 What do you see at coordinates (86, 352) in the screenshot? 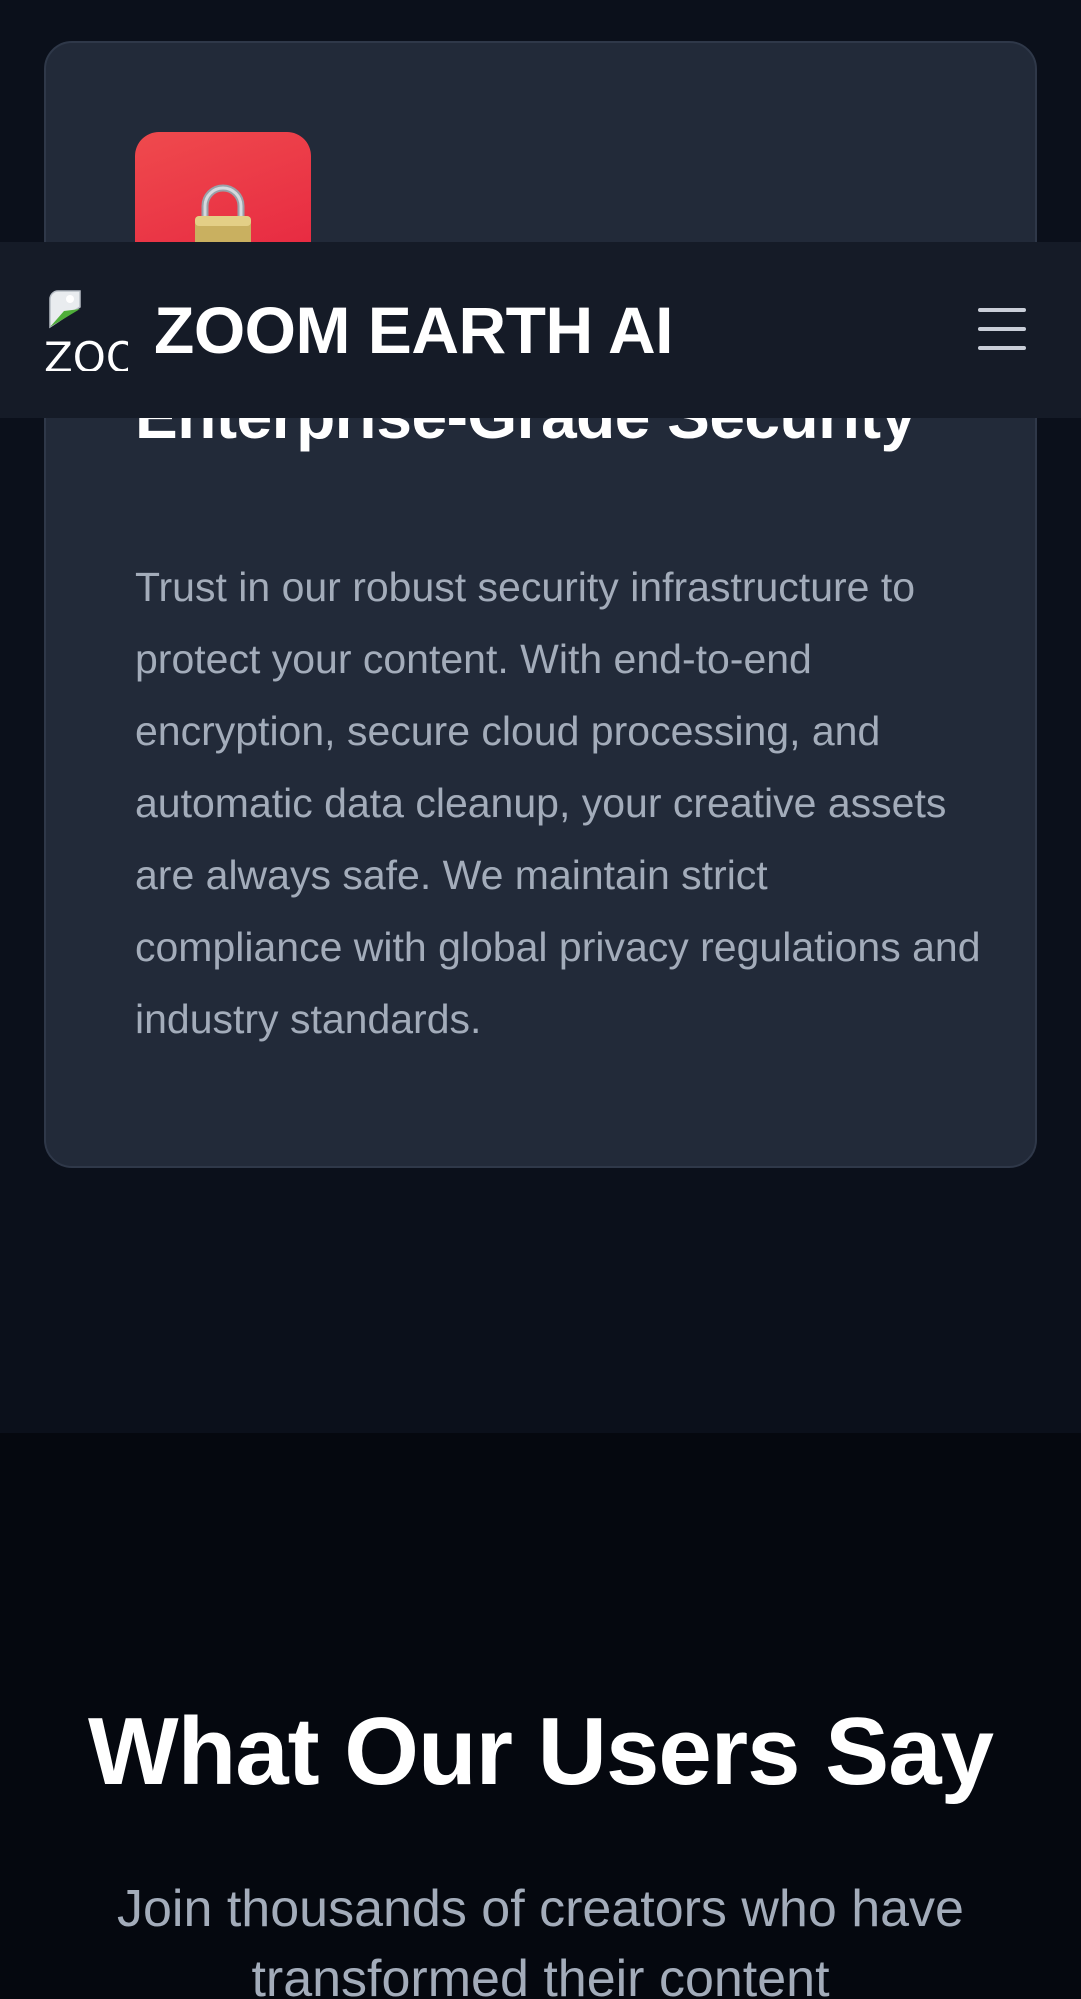
I see `logo-alt-text: ZOO` at bounding box center [86, 352].